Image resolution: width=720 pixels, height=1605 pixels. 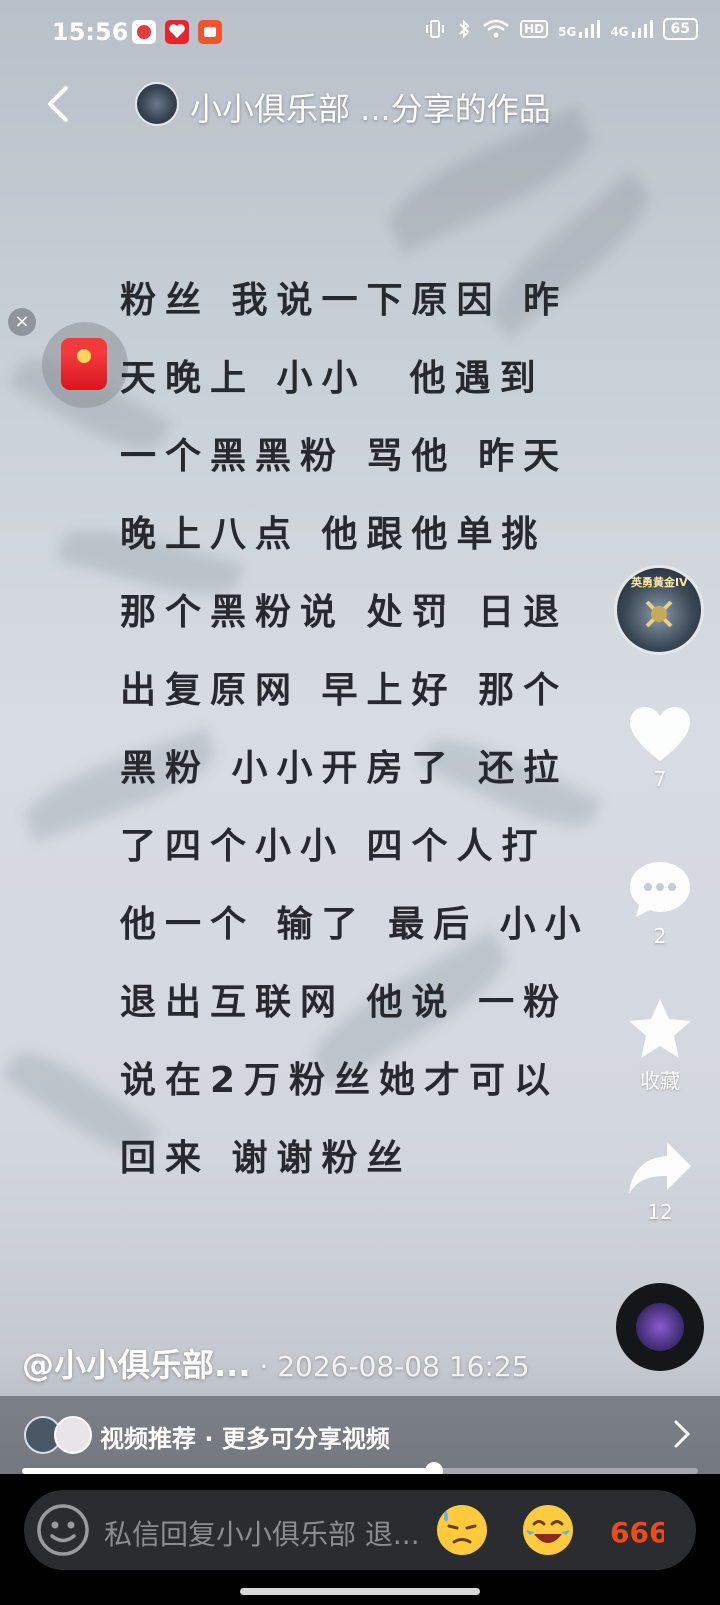 I want to click on vibrate-icon, so click(x=435, y=29).